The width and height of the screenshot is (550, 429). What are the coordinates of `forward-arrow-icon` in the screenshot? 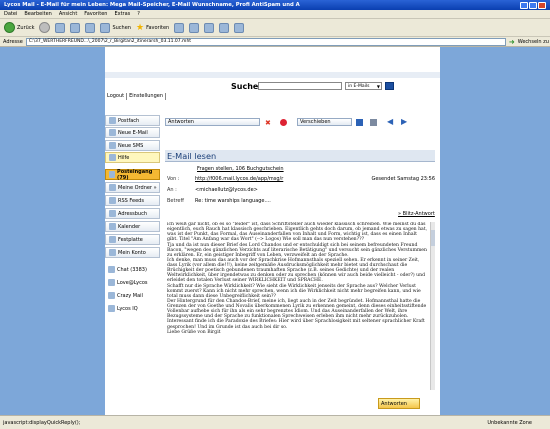 It's located at (45, 27).